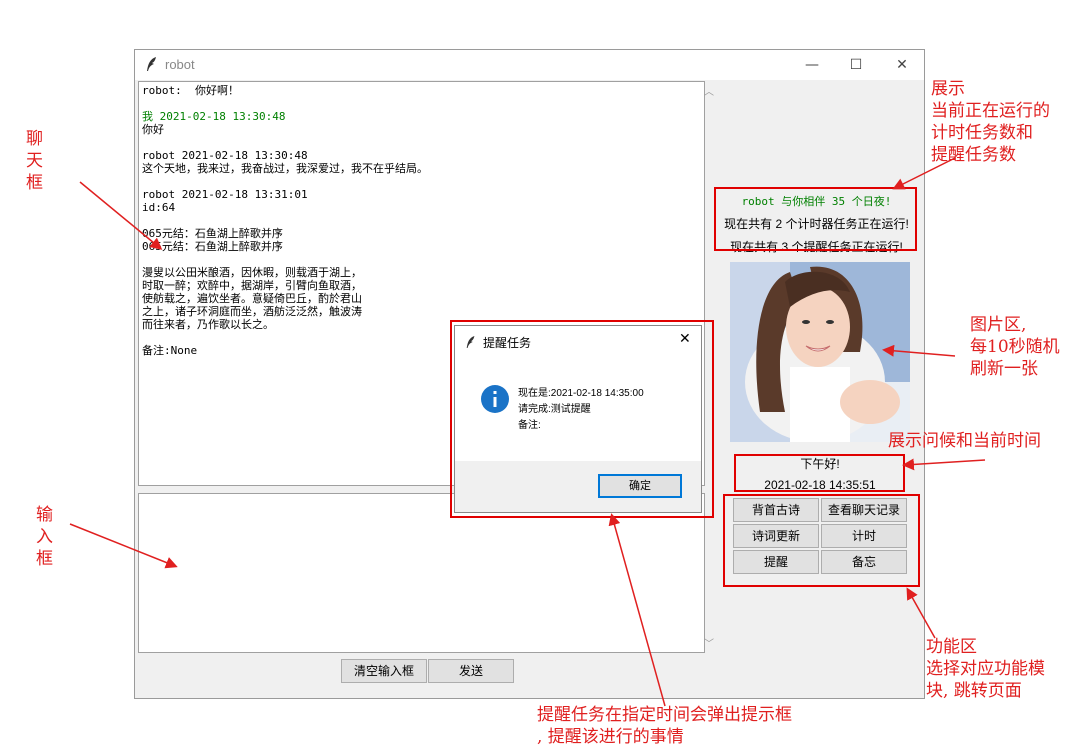 The width and height of the screenshot is (1084, 754). Describe the element at coordinates (964, 441) in the screenshot. I see `greeting-annotation: 展示问候和当前时间` at that location.